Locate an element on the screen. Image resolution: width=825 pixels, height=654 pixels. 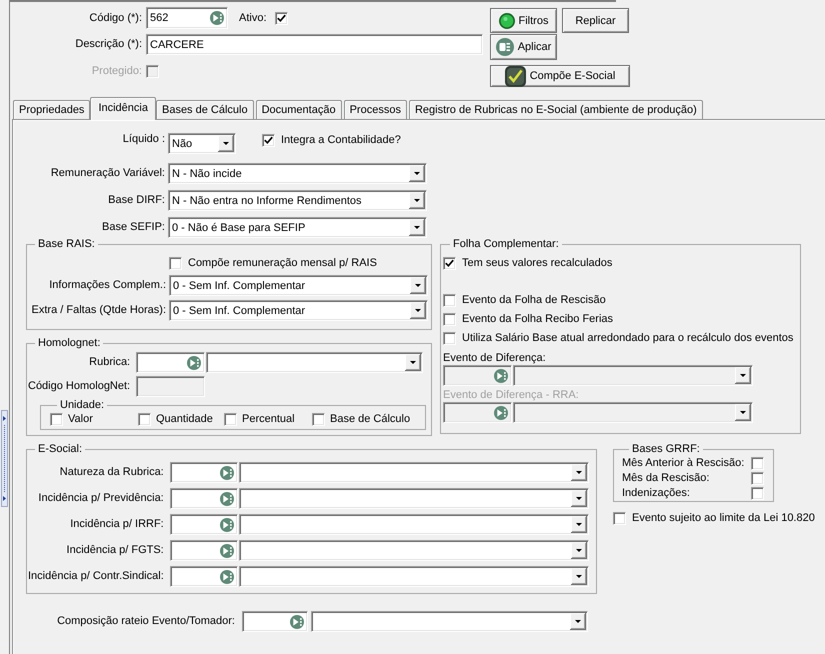
text-field is located at coordinates (171, 386).